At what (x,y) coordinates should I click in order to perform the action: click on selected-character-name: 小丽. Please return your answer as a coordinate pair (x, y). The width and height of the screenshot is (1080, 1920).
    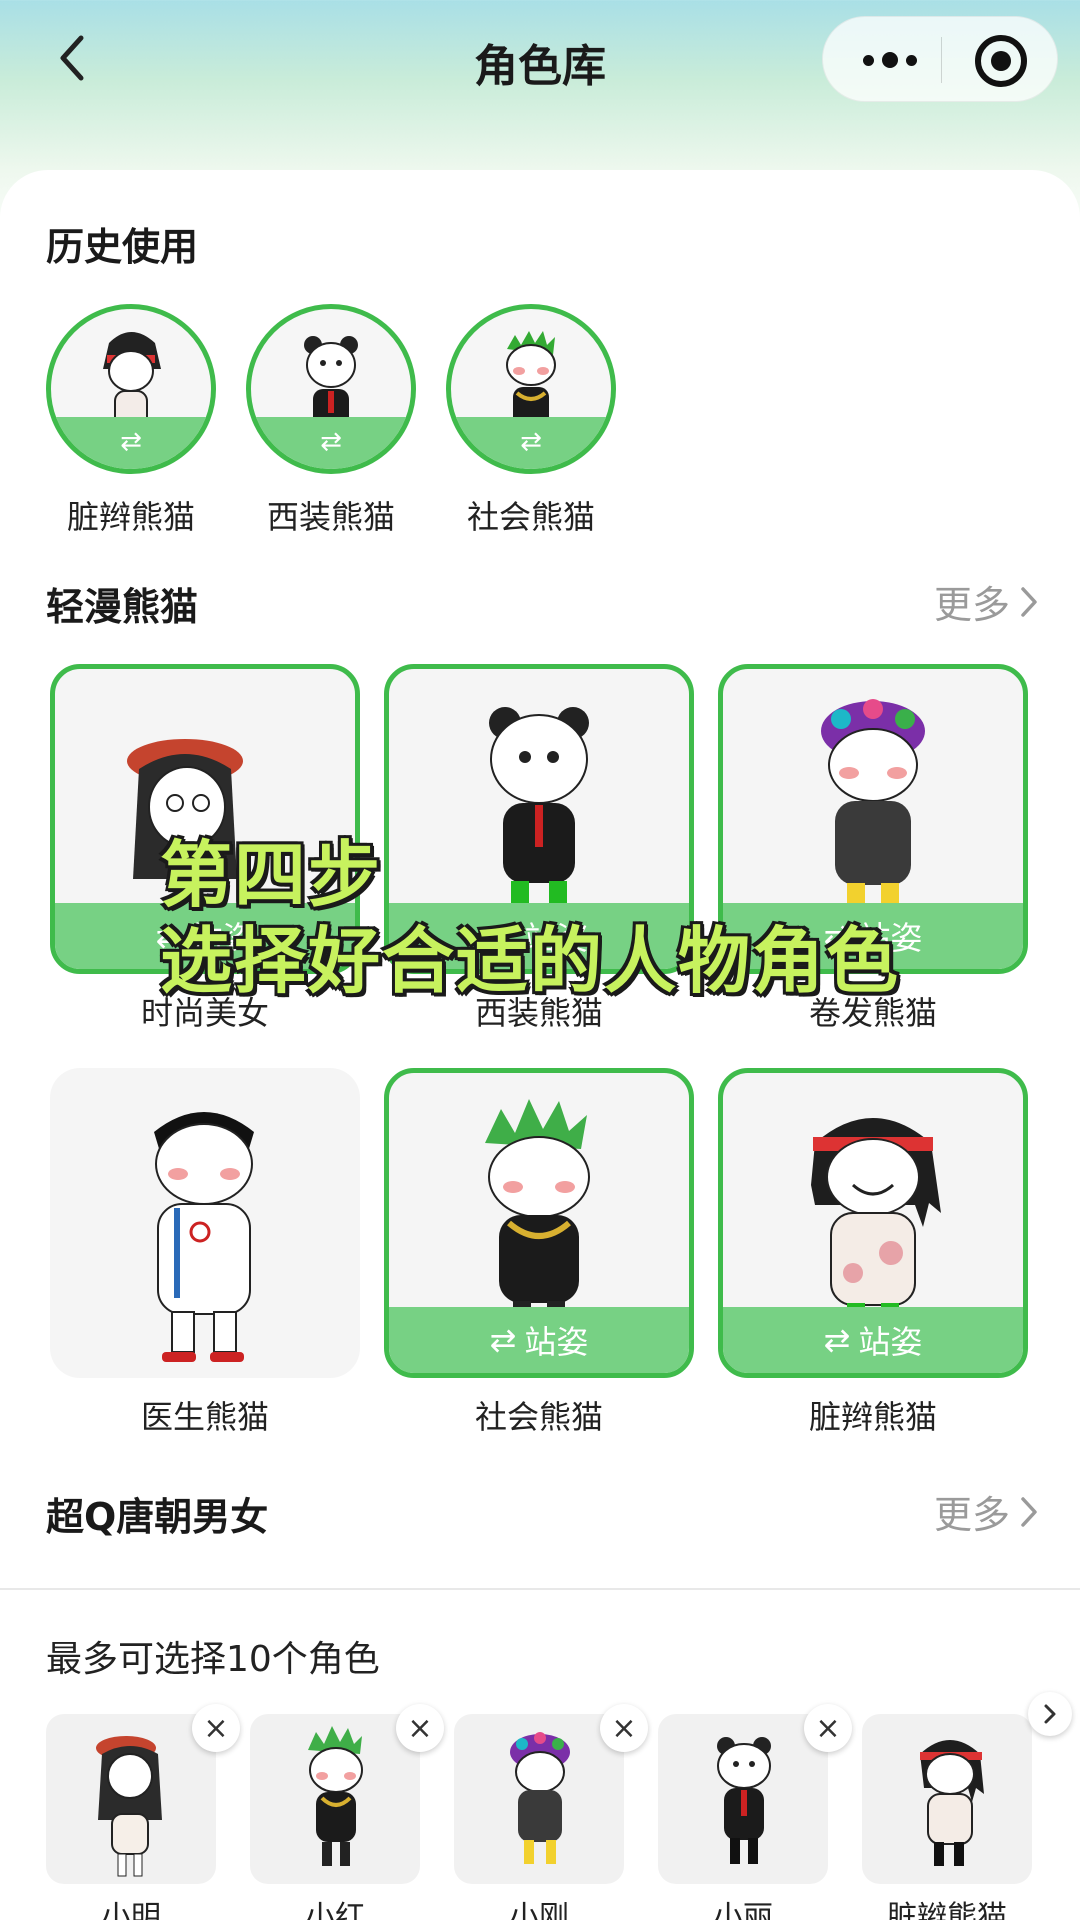
    Looking at the image, I should click on (743, 1910).